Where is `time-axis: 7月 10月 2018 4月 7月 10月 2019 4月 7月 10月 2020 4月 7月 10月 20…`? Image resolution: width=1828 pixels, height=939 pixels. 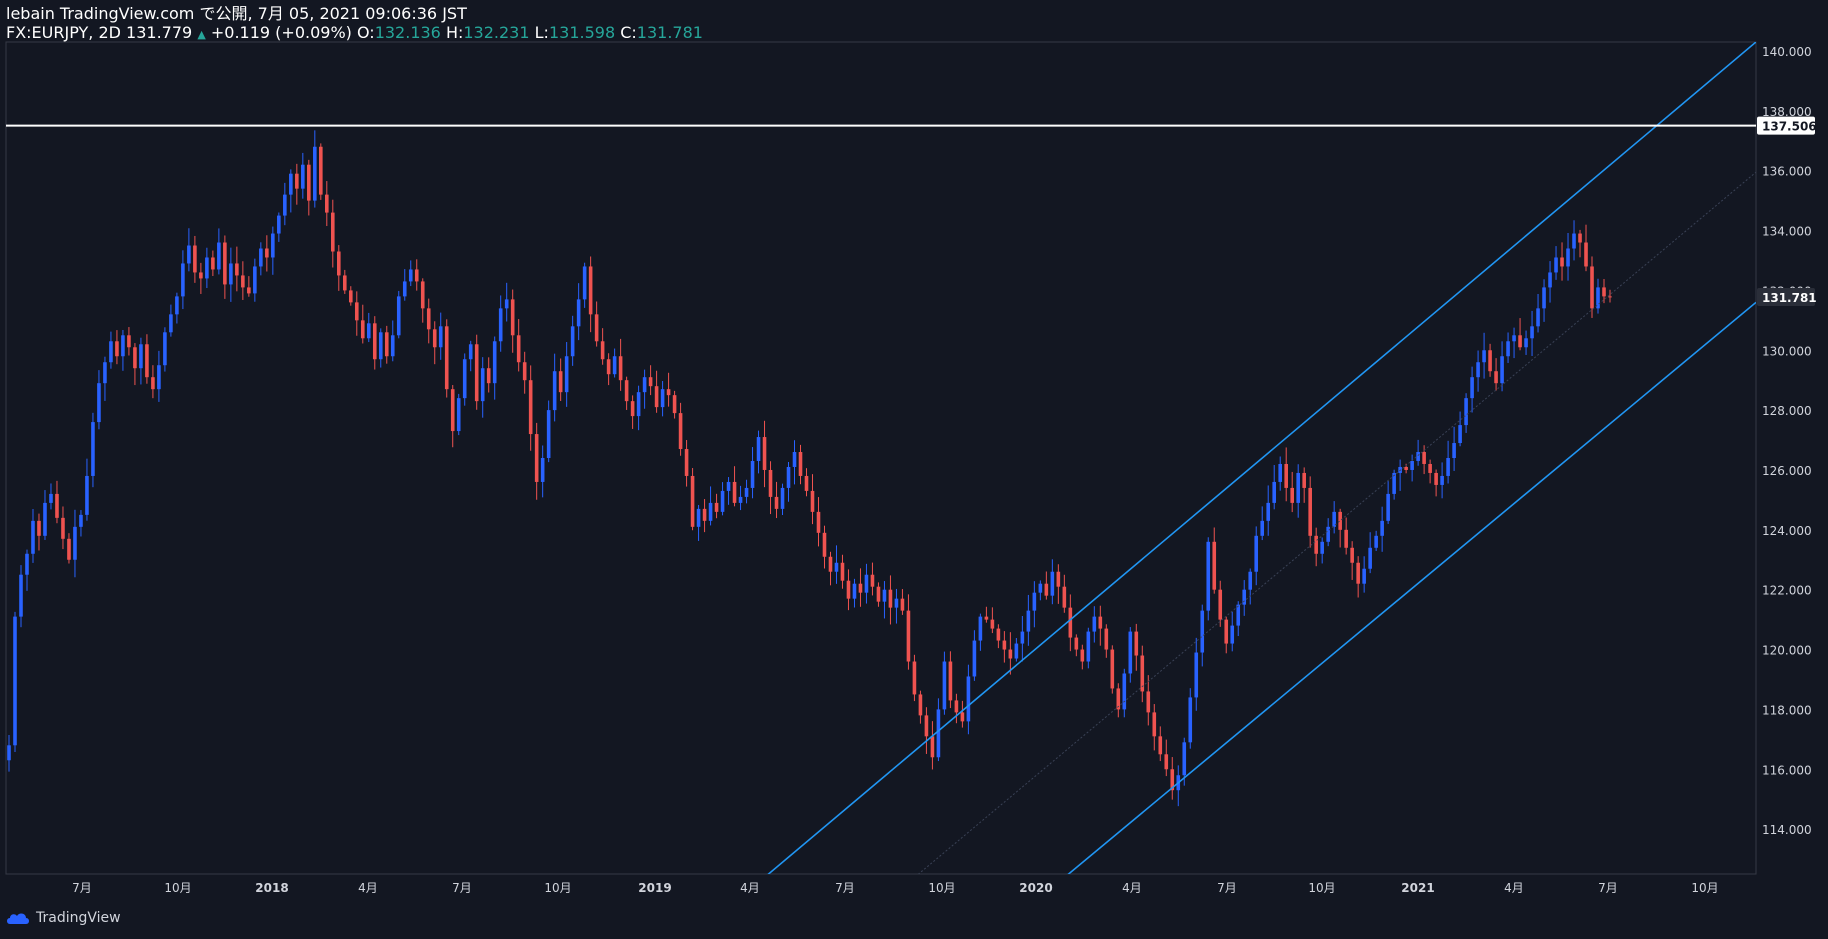 time-axis: 7月 10月 2018 4月 7月 10月 2019 4月 7月 10月 2020 4月 7月 10月 20… is located at coordinates (895, 888).